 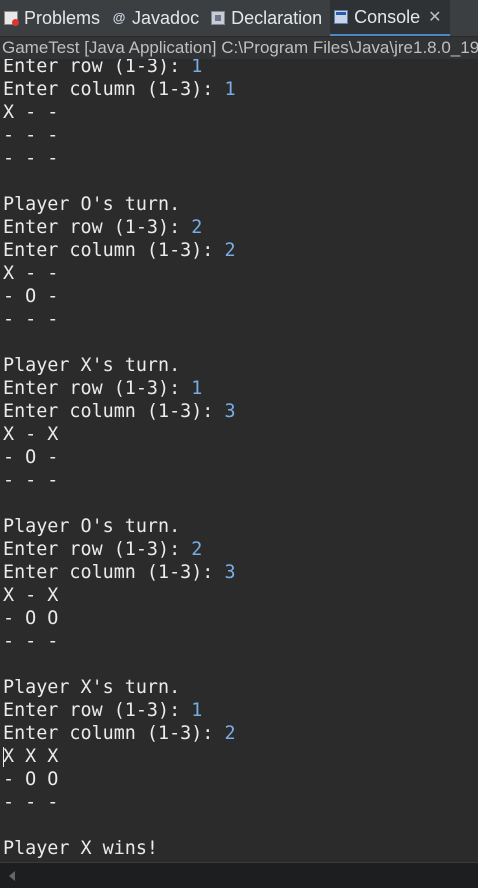 I want to click on console-icon, so click(x=341, y=17).